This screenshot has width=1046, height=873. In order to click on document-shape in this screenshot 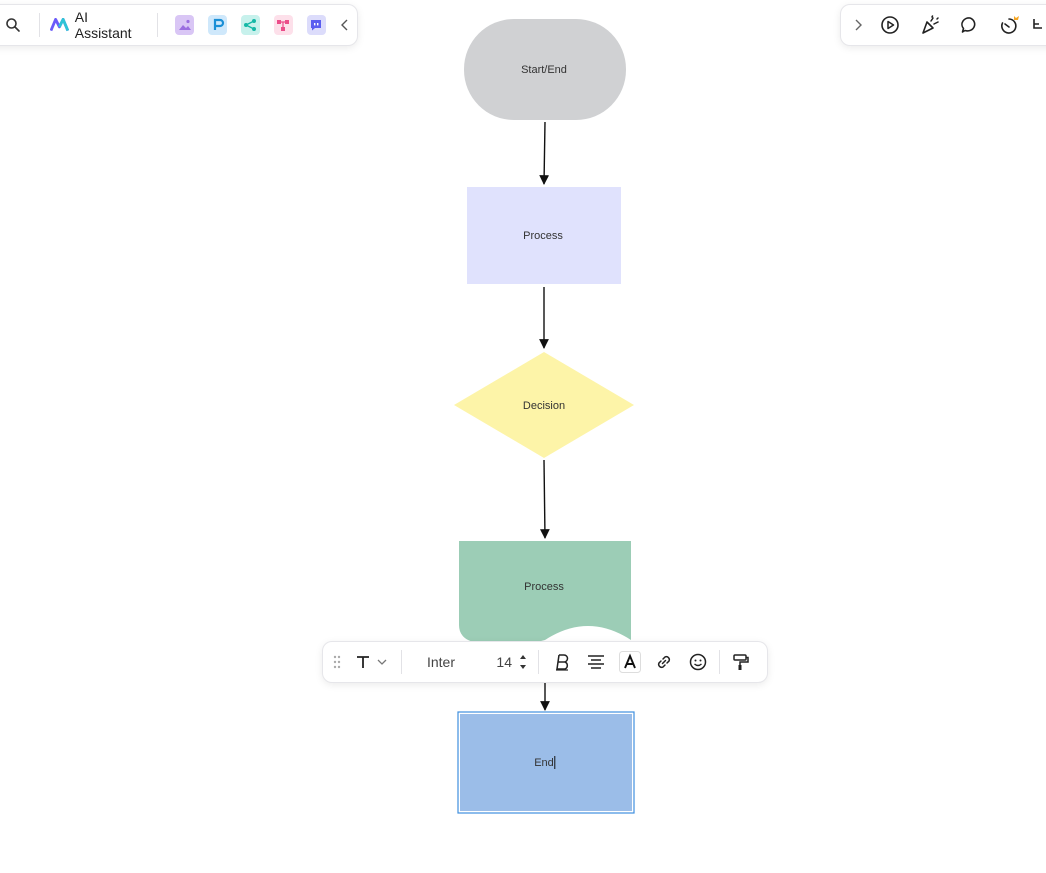, I will do `click(545, 593)`.